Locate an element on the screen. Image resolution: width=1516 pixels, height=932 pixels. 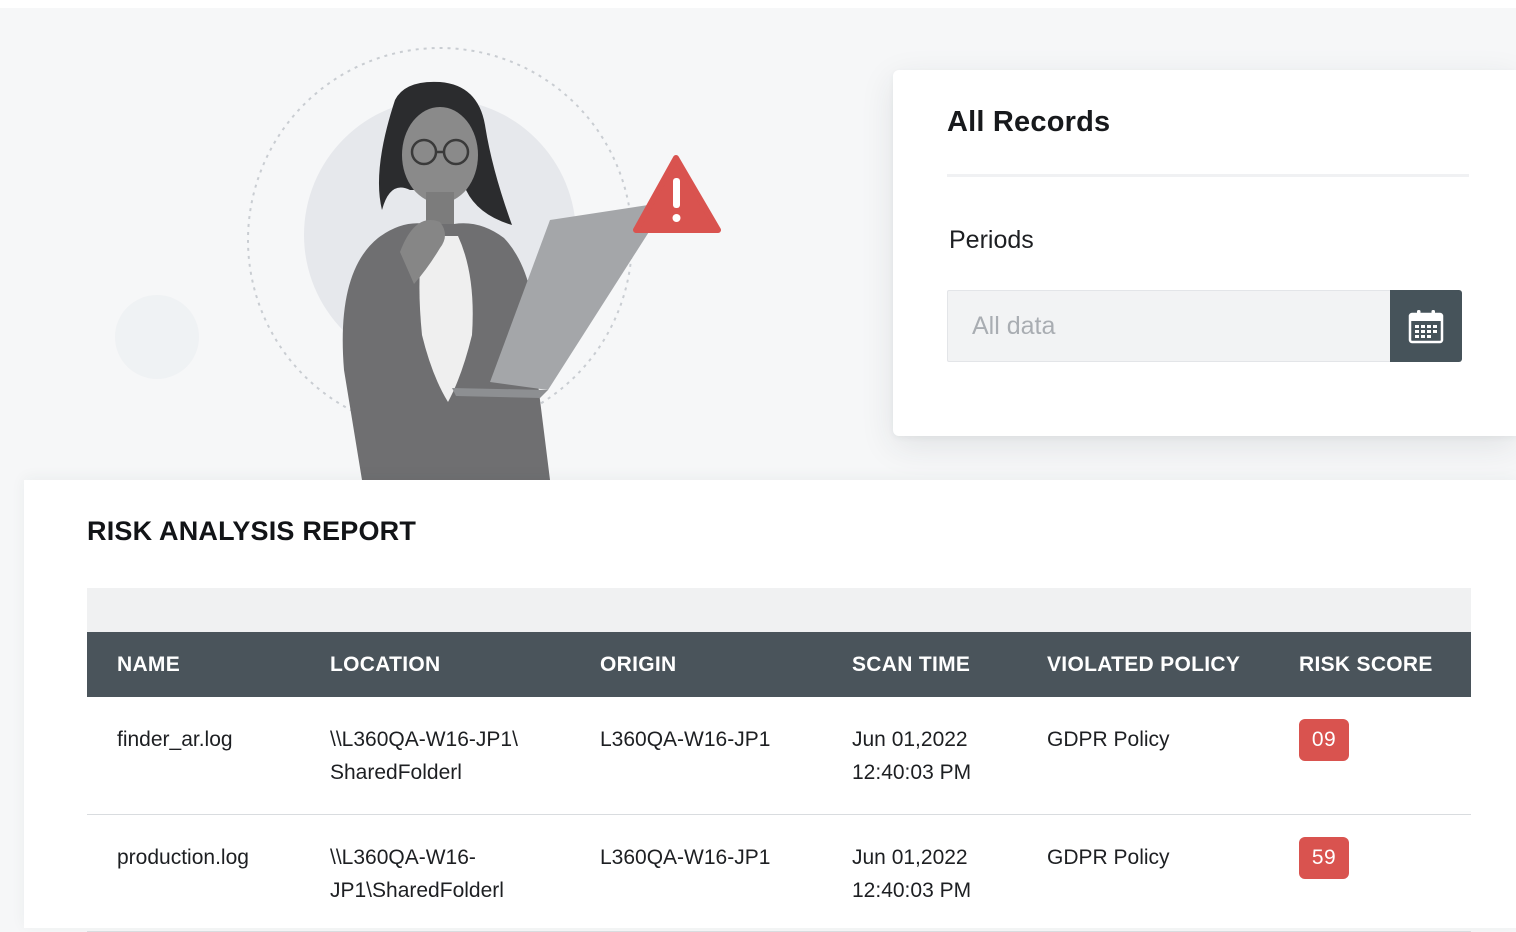
cell-risk-score: 59 is located at coordinates (1370, 872).